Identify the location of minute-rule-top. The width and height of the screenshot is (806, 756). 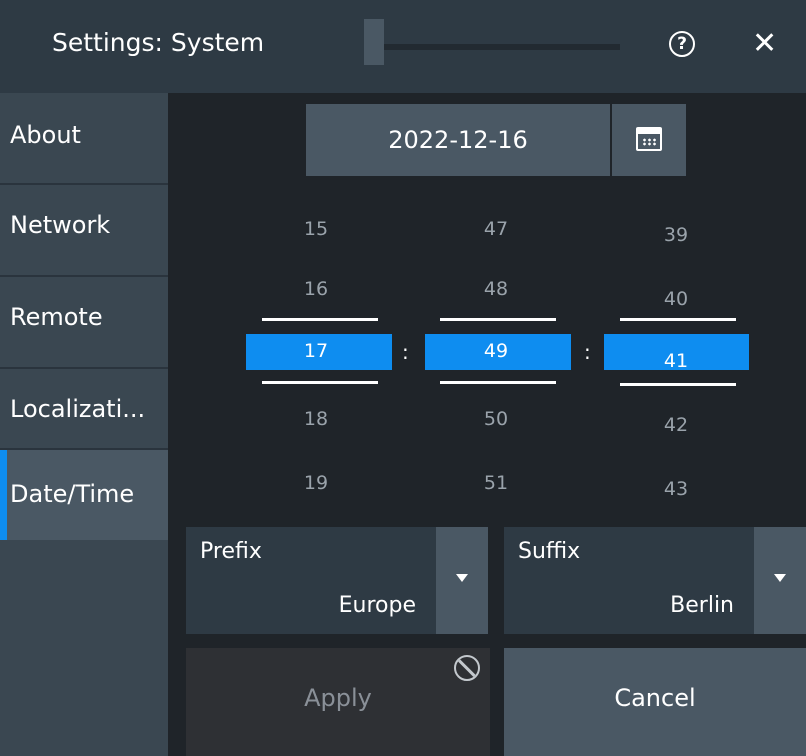
(498, 319).